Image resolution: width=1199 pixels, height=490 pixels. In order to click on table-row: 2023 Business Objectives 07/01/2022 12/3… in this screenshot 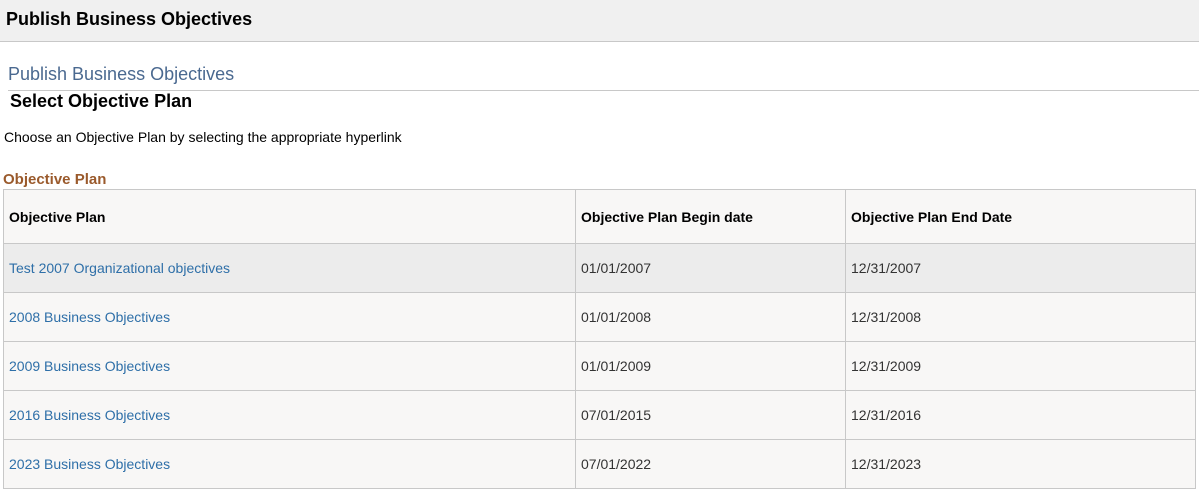, I will do `click(599, 464)`.